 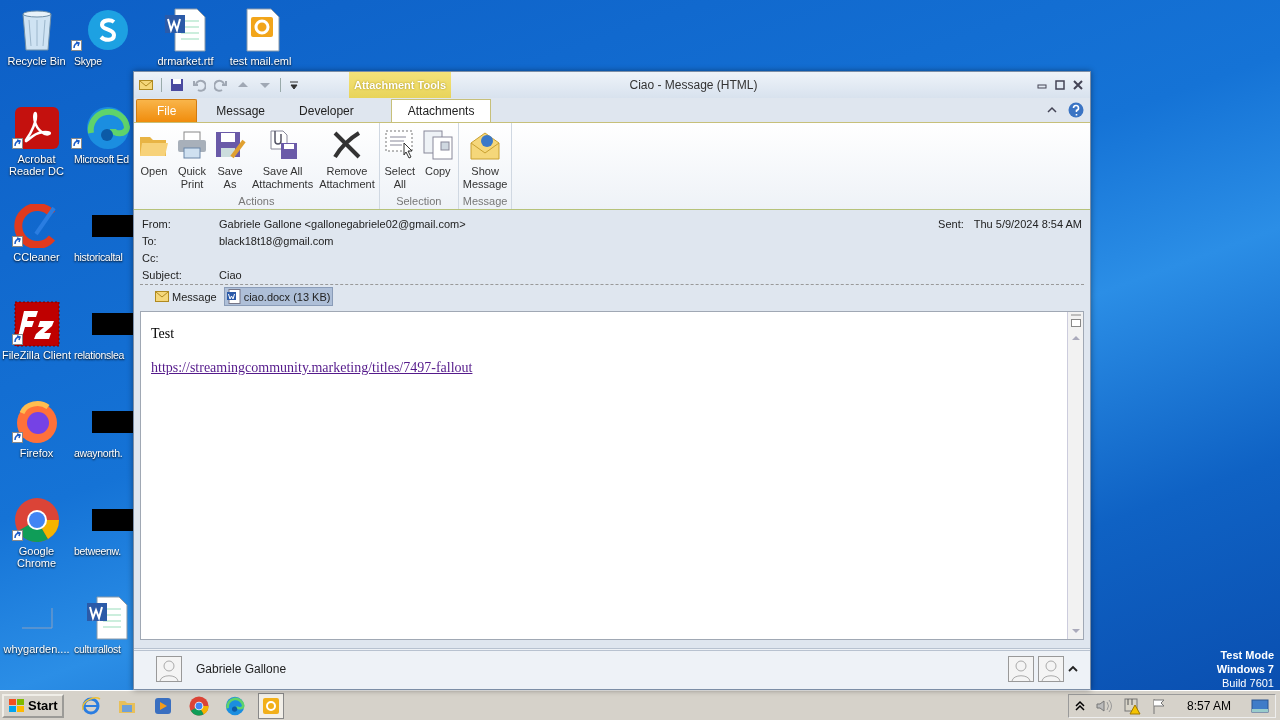 I want to click on clock: 8:57 AM, so click(x=1208, y=705).